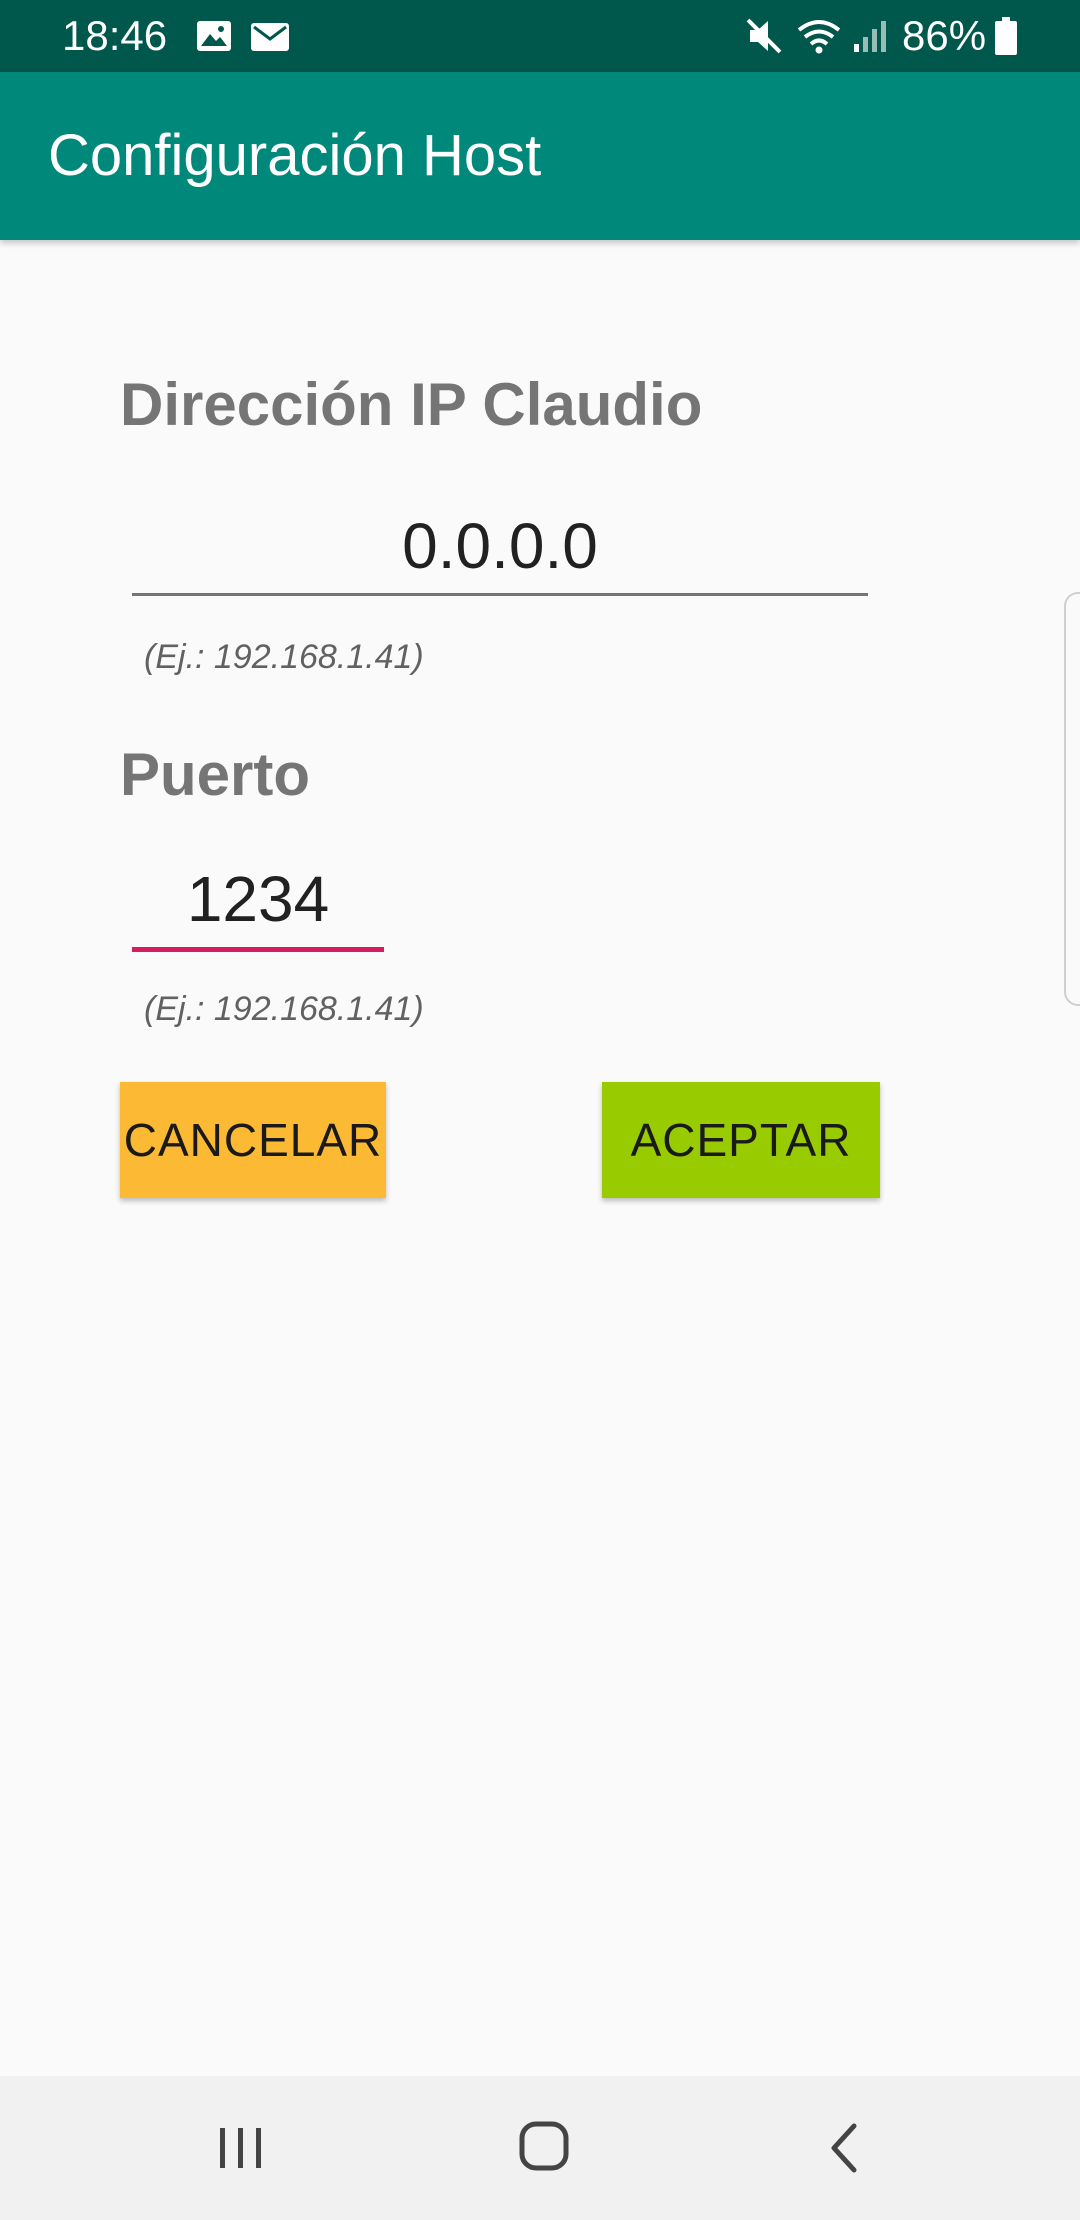  What do you see at coordinates (411, 404) in the screenshot?
I see `ip-label: Dirección IP Claudio` at bounding box center [411, 404].